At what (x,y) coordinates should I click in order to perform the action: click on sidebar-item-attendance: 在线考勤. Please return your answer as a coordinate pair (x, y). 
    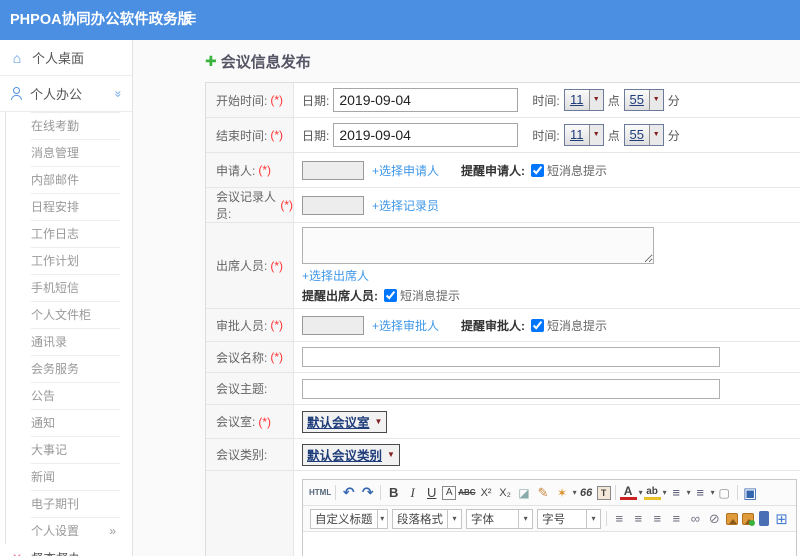
    Looking at the image, I should click on (69, 125).